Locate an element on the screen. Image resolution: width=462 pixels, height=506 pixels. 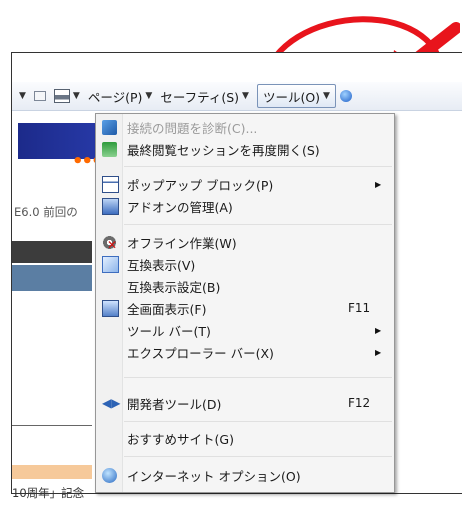
menu-item-label: エクスプローラー バー(X) is located at coordinates (200, 353).